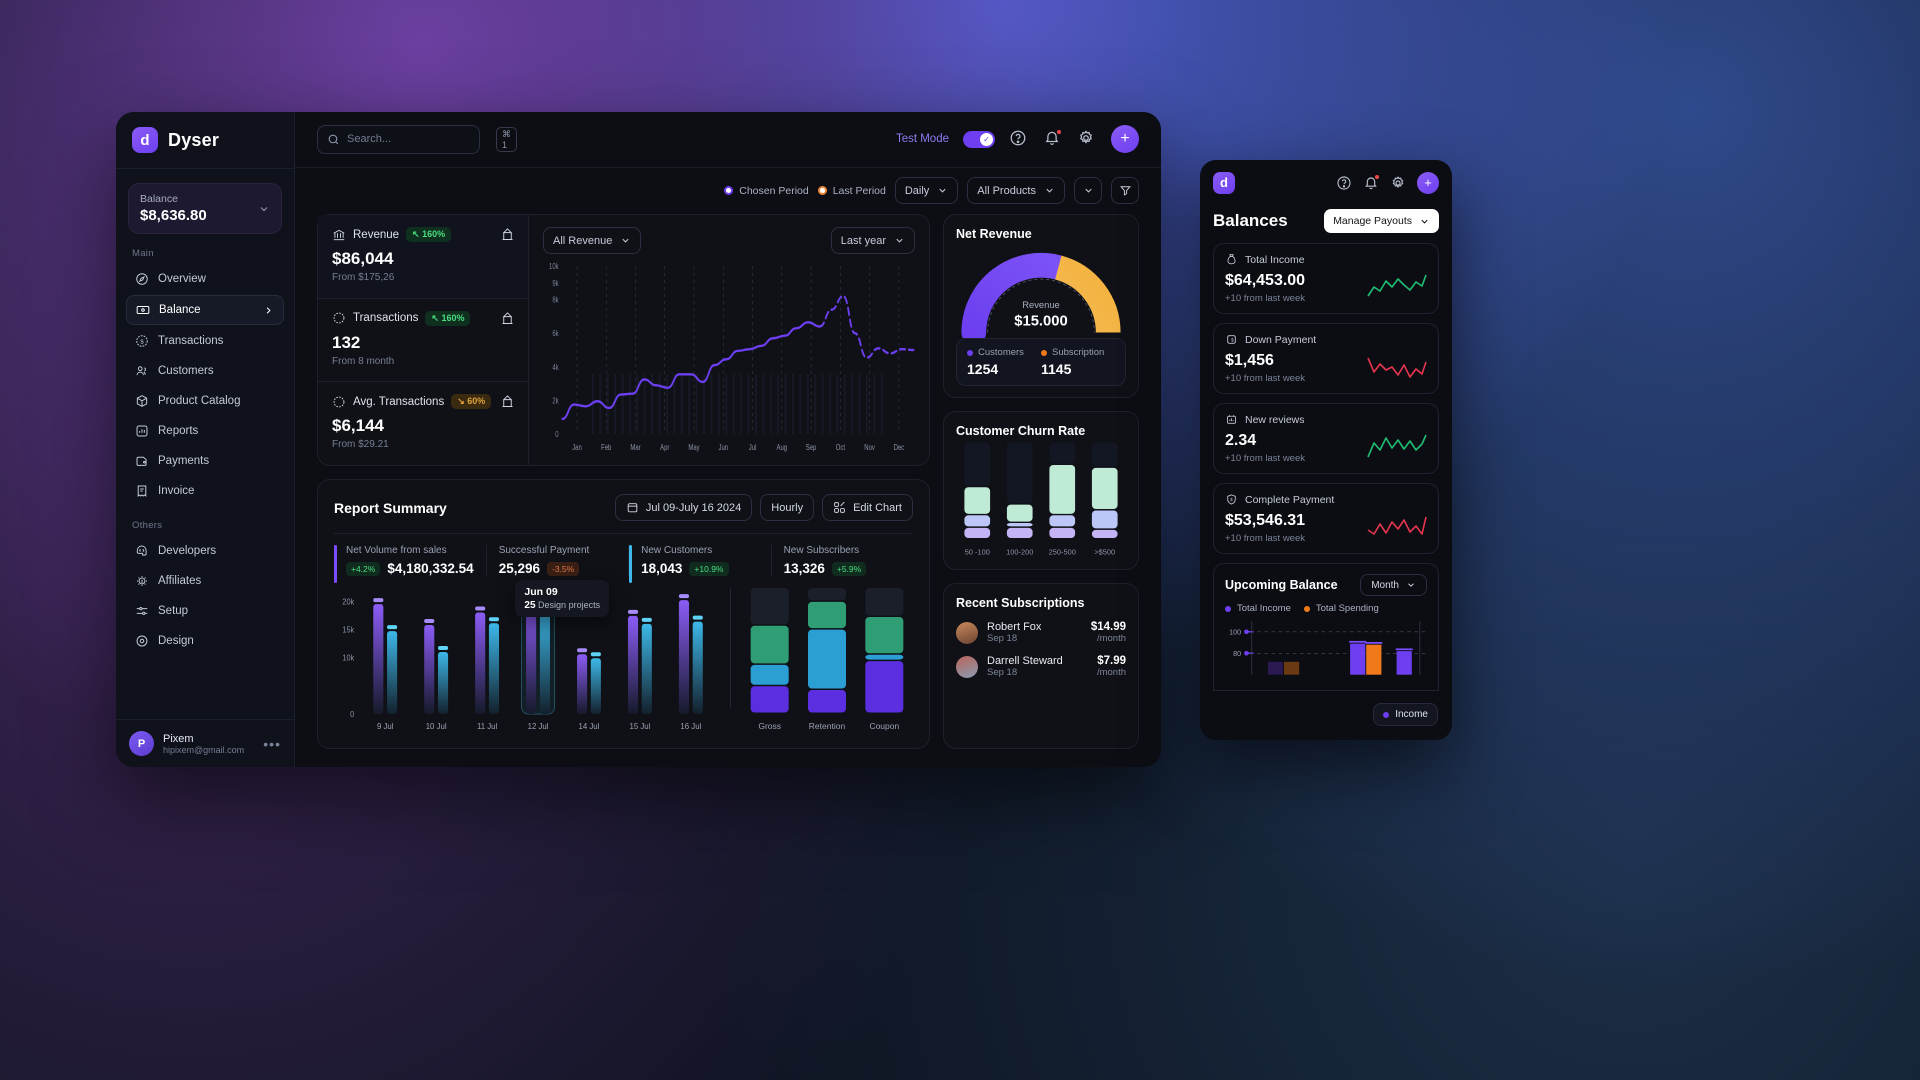 Image resolution: width=1920 pixels, height=1080 pixels. What do you see at coordinates (147, 525) in the screenshot?
I see `nav-section-others: Others` at bounding box center [147, 525].